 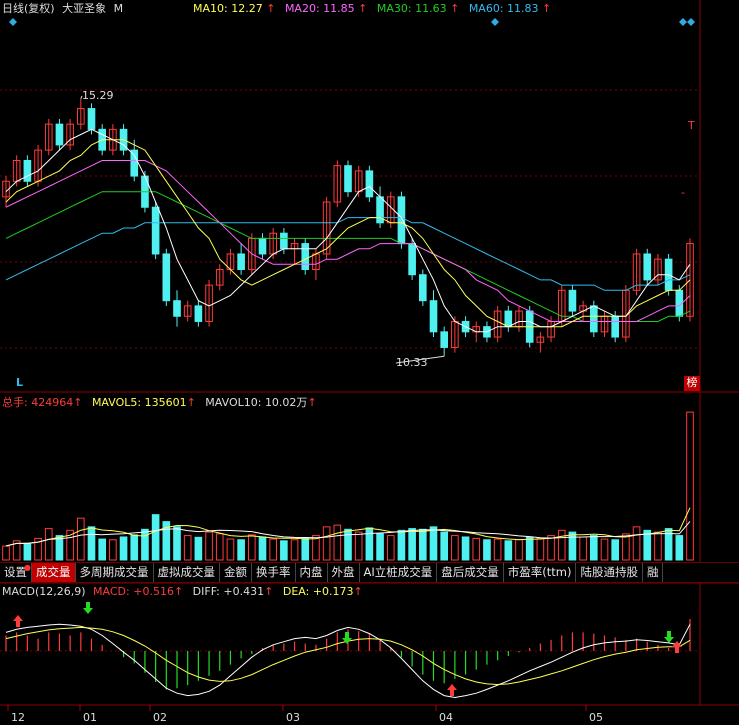 I want to click on x-tick-label: 05, so click(x=596, y=717).